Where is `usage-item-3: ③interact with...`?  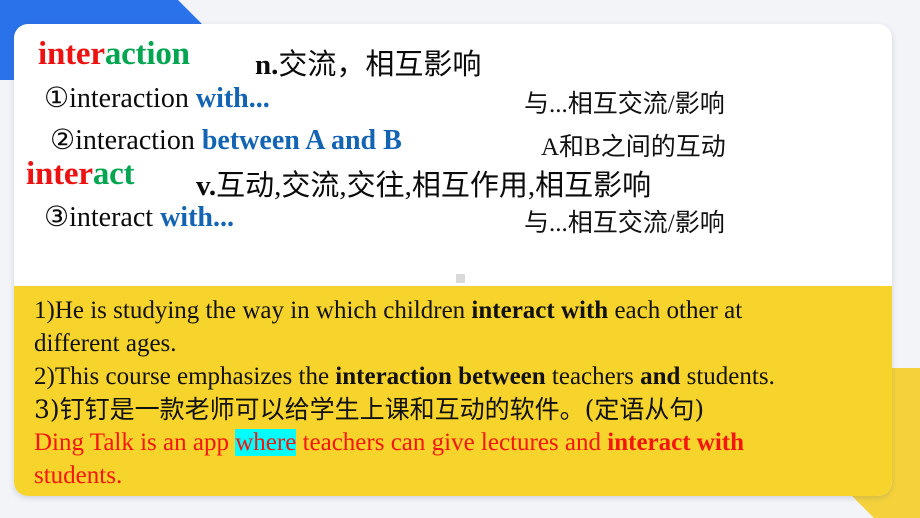 usage-item-3: ③interact with... is located at coordinates (139, 217).